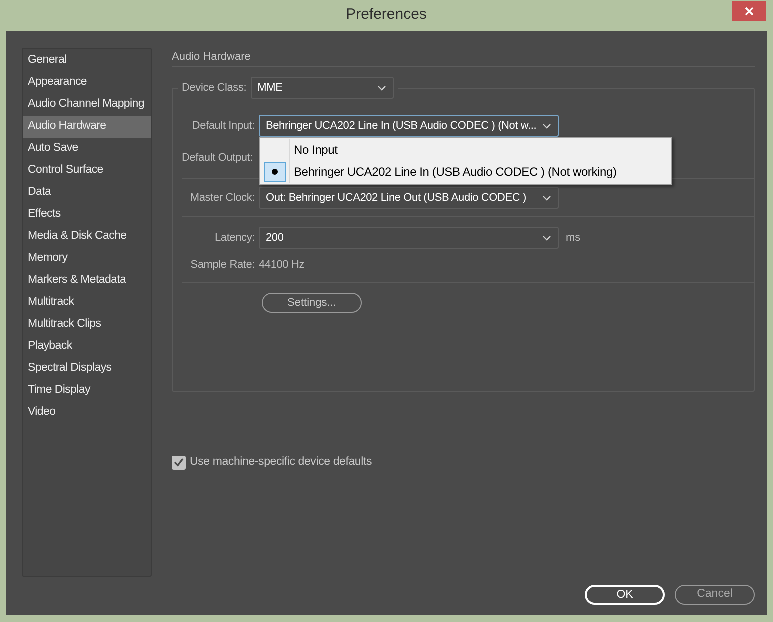 The width and height of the screenshot is (773, 622). Describe the element at coordinates (87, 413) in the screenshot. I see `category-item: Video` at that location.